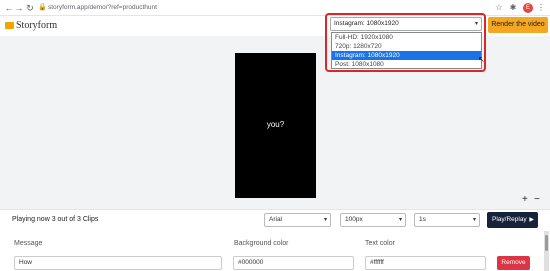  Describe the element at coordinates (513, 8) in the screenshot. I see `extensions-icon: ✱` at that location.